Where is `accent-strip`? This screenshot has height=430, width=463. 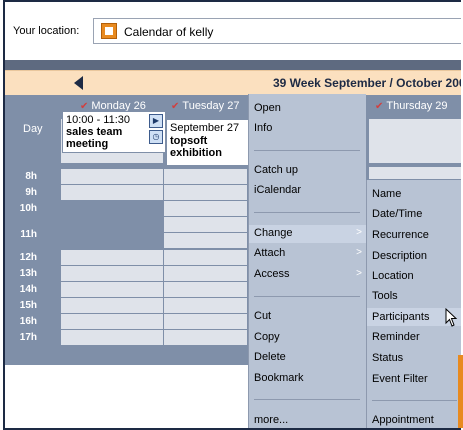
accent-strip is located at coordinates (460, 391).